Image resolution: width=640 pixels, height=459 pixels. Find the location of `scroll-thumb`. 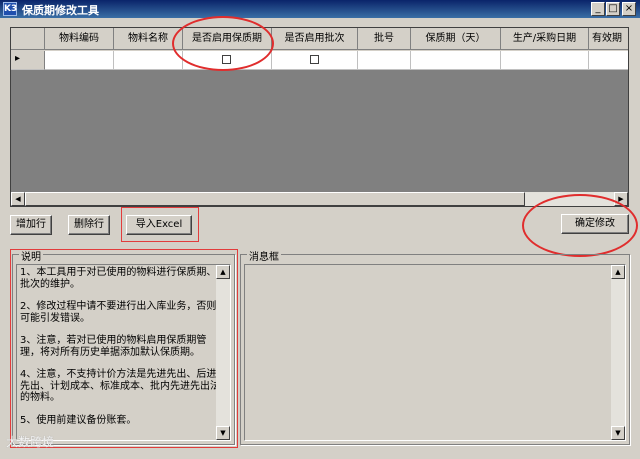

scroll-thumb is located at coordinates (275, 199).